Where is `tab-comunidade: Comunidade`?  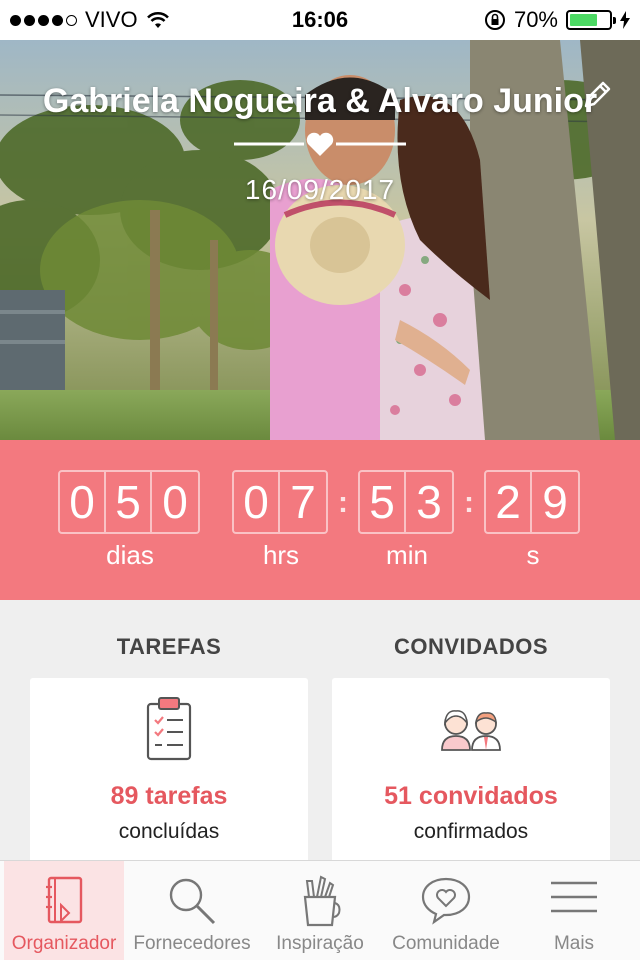 tab-comunidade: Comunidade is located at coordinates (446, 910).